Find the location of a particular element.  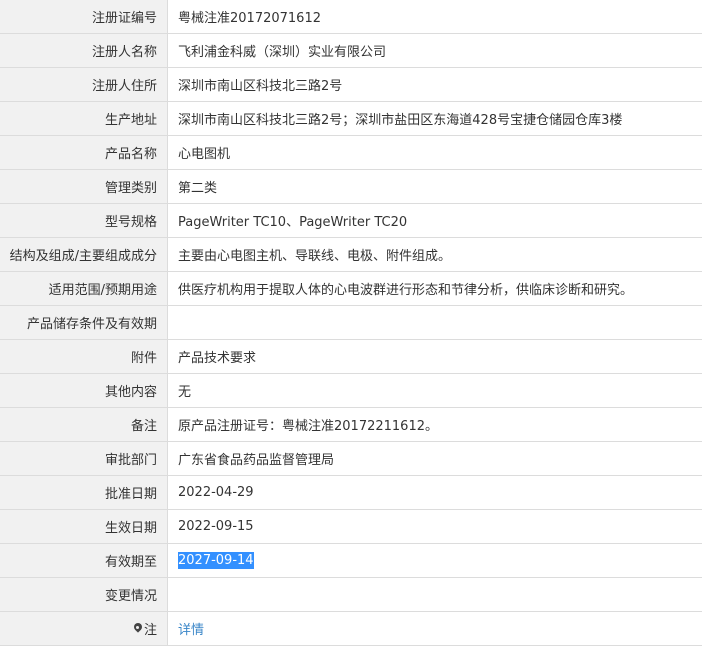

table-row: 注 详情 is located at coordinates (351, 629).